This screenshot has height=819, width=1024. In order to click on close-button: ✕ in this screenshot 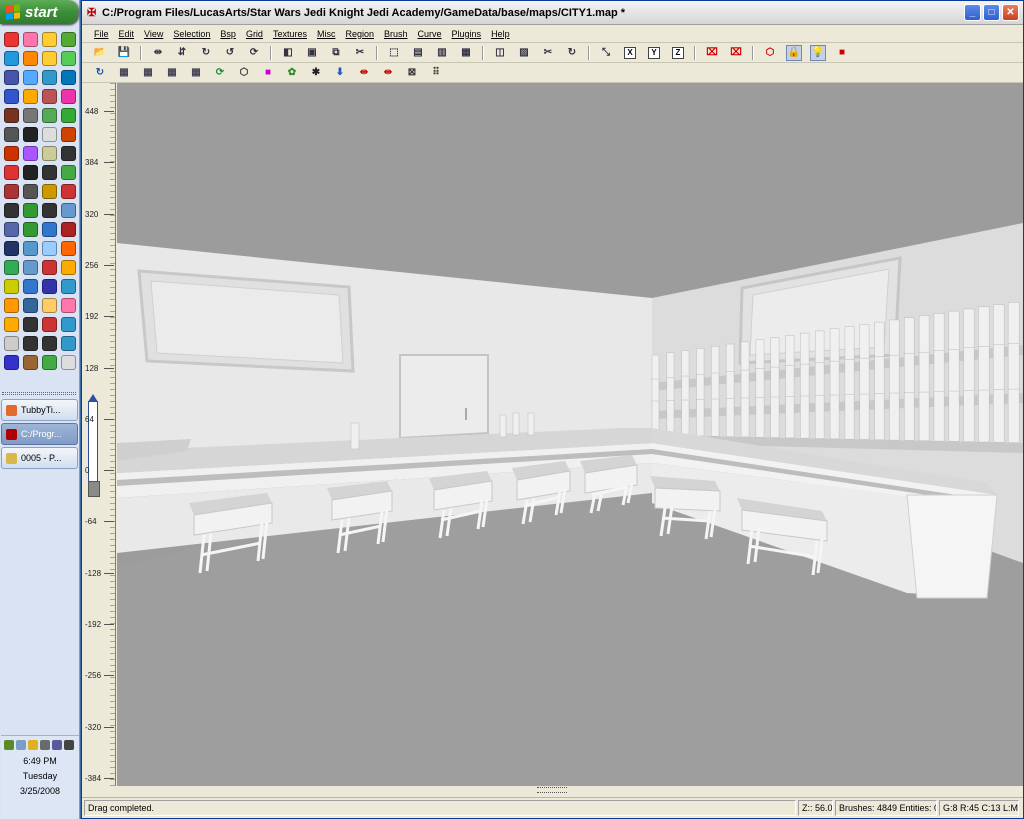, I will do `click(1010, 12)`.